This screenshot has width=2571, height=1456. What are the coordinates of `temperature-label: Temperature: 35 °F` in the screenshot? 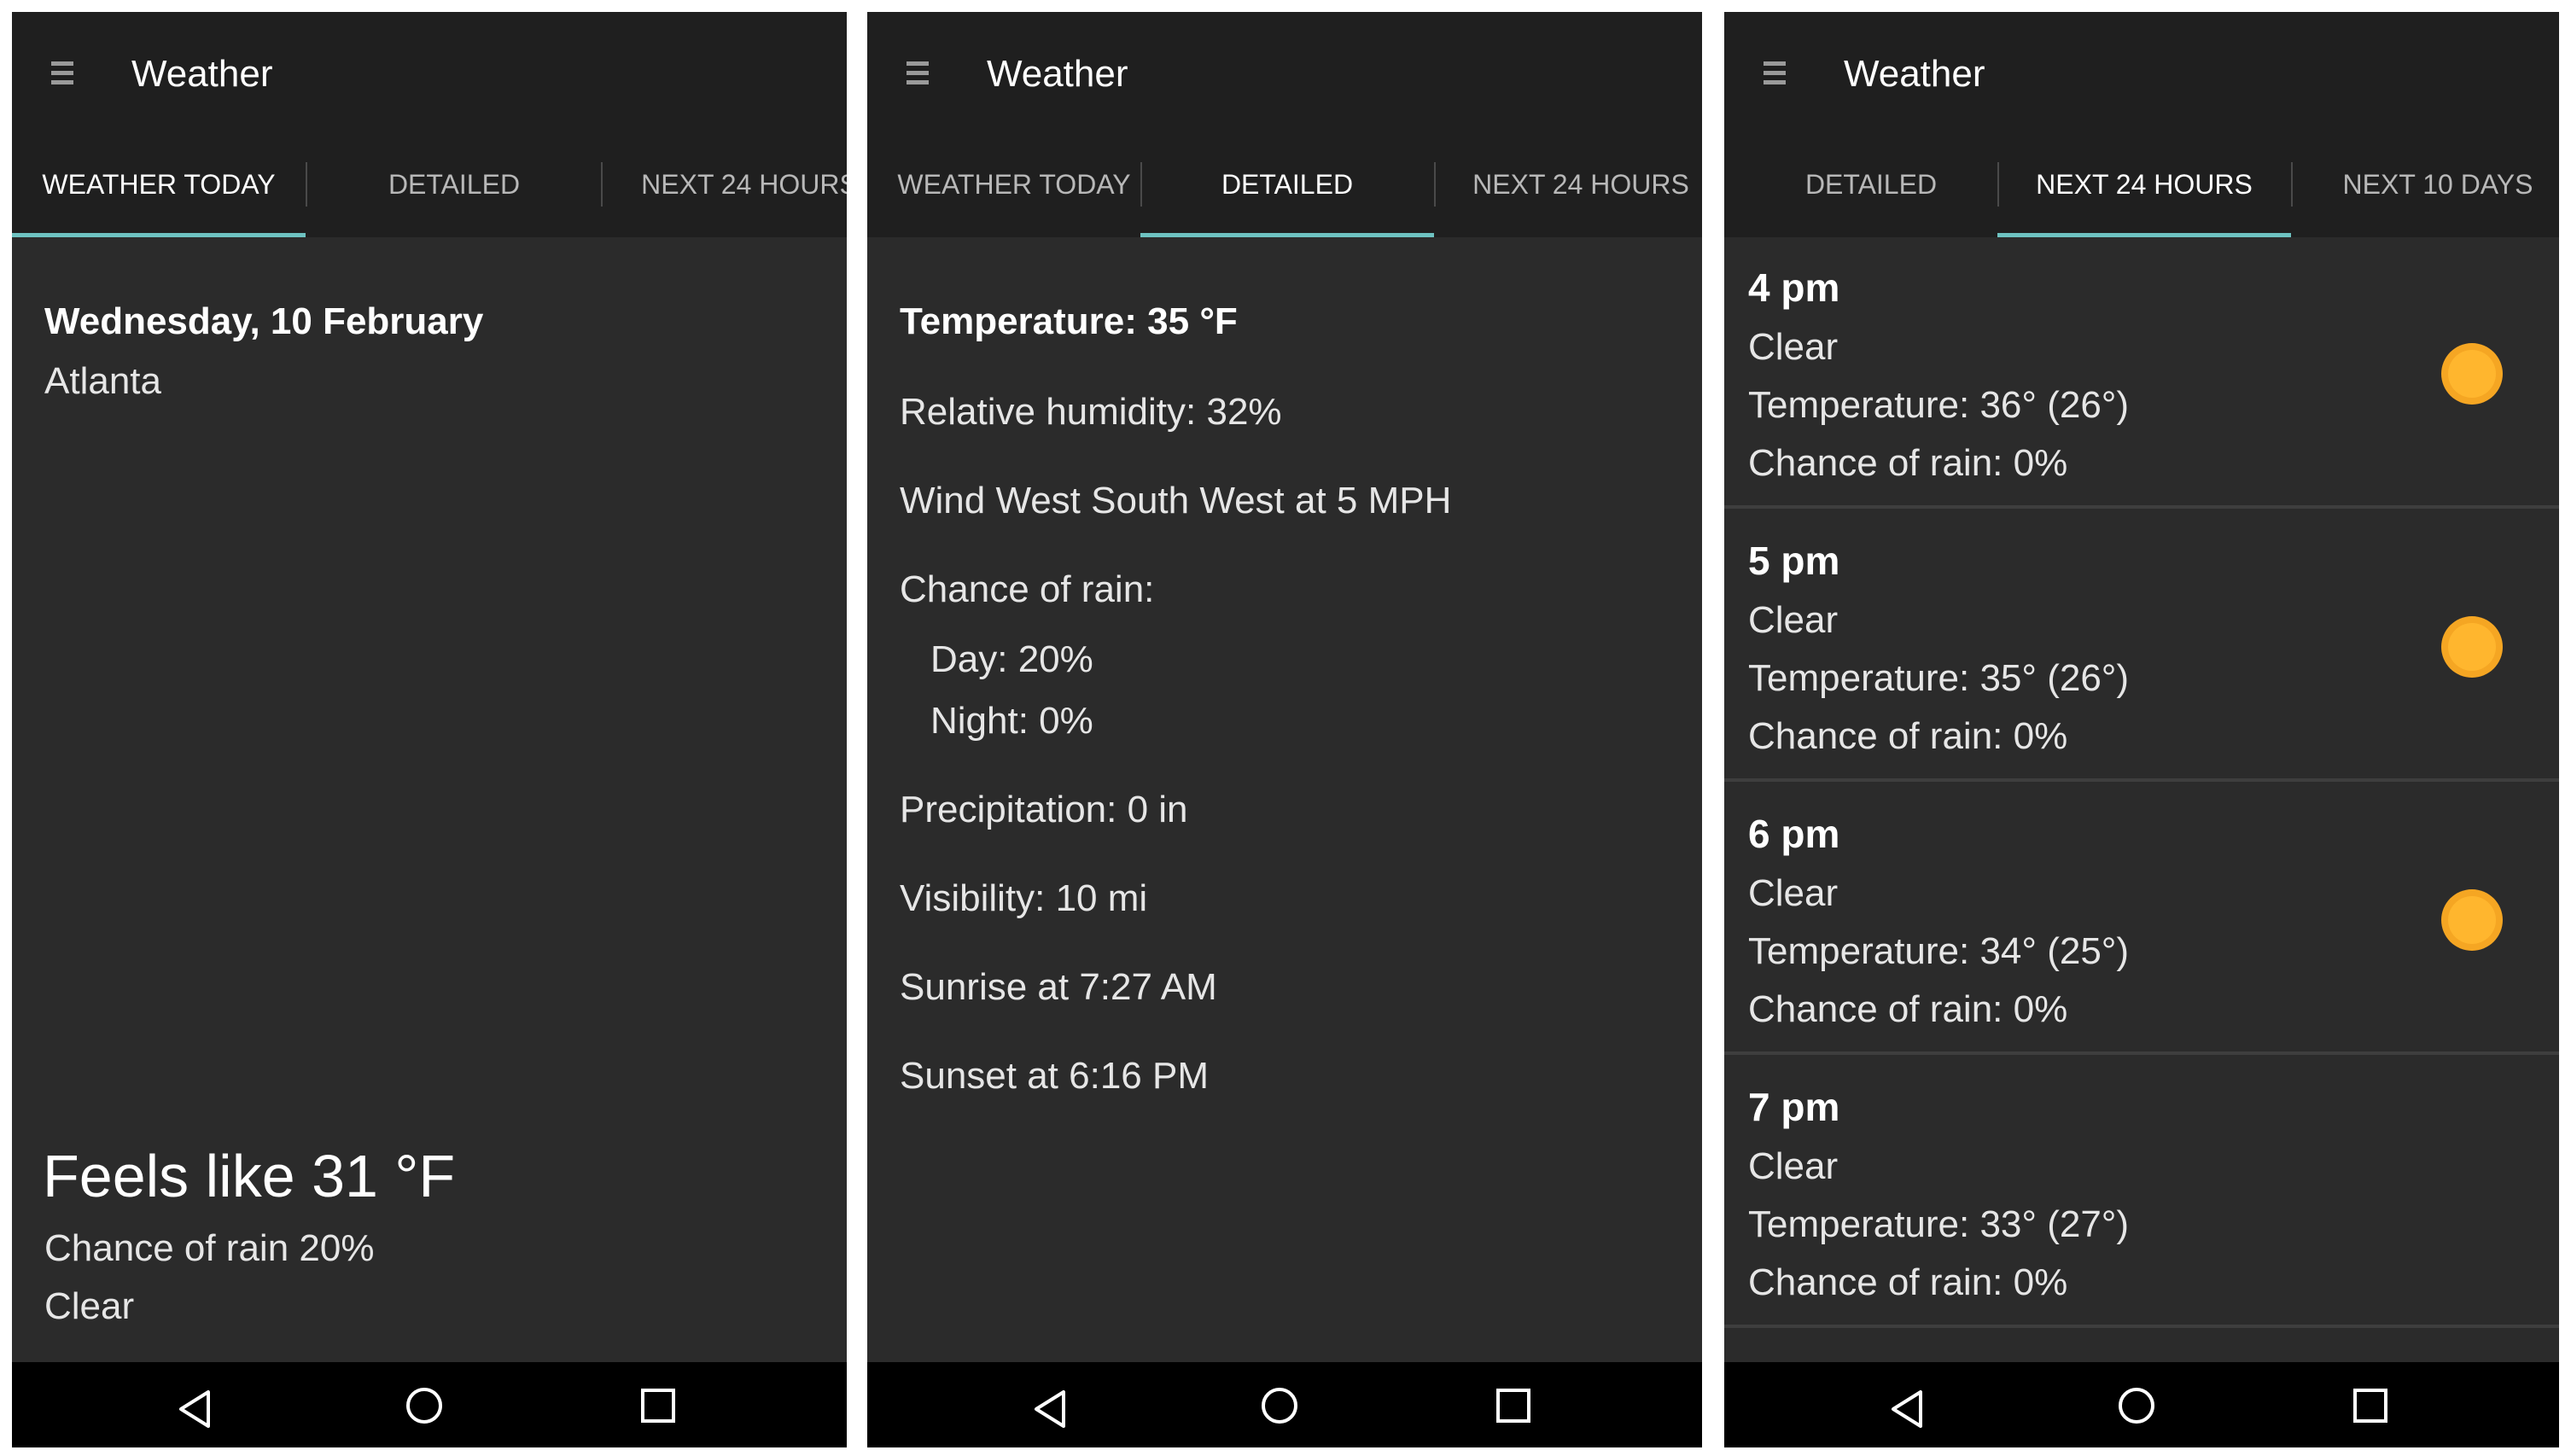 It's located at (1069, 321).